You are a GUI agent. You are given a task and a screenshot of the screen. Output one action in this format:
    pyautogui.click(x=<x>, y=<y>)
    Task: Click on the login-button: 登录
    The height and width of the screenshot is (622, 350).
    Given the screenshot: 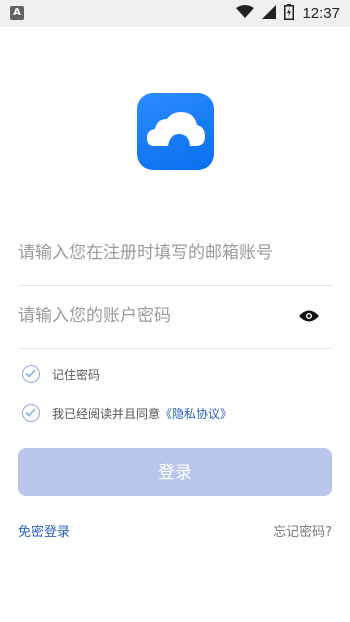 What is the action you would take?
    pyautogui.click(x=175, y=472)
    